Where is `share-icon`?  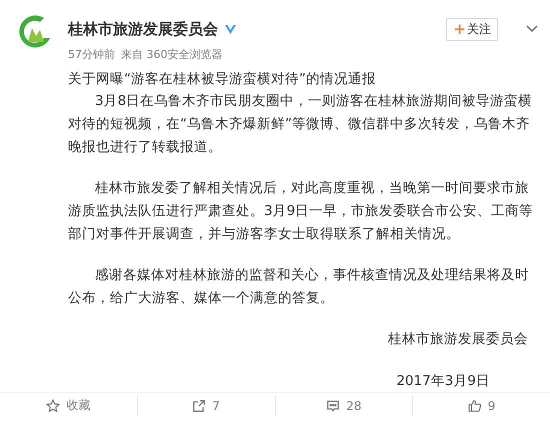
share-icon is located at coordinates (199, 405).